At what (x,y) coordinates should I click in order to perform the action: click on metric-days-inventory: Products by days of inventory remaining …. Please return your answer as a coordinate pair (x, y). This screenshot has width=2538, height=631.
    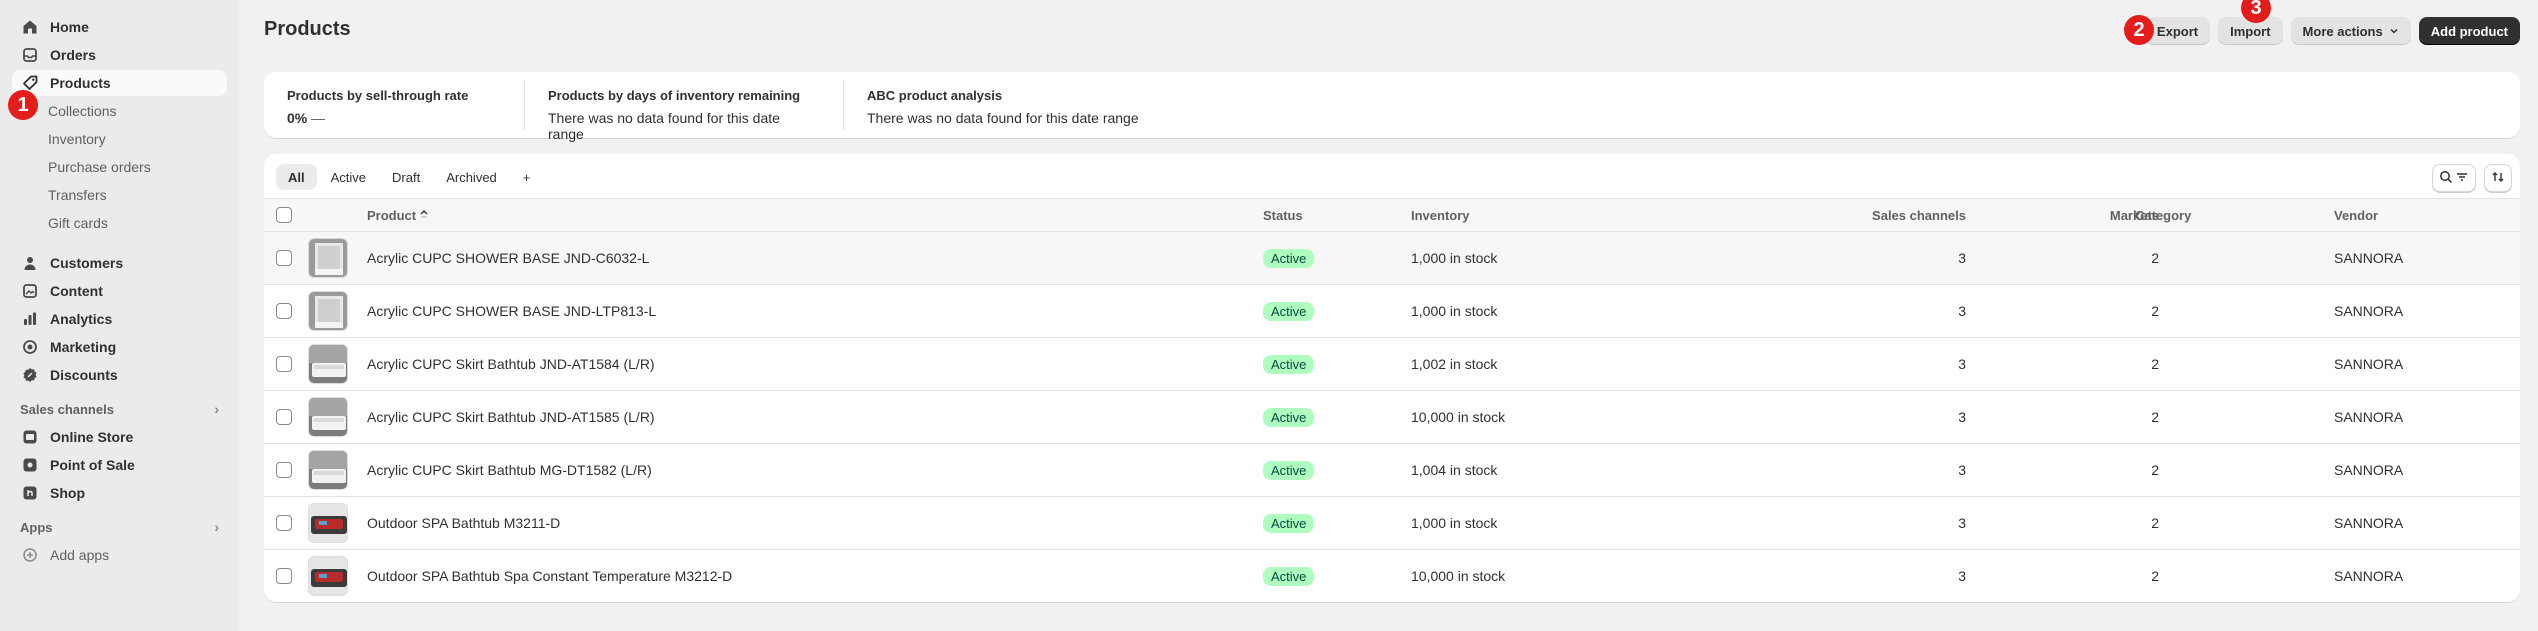
    Looking at the image, I should click on (684, 111).